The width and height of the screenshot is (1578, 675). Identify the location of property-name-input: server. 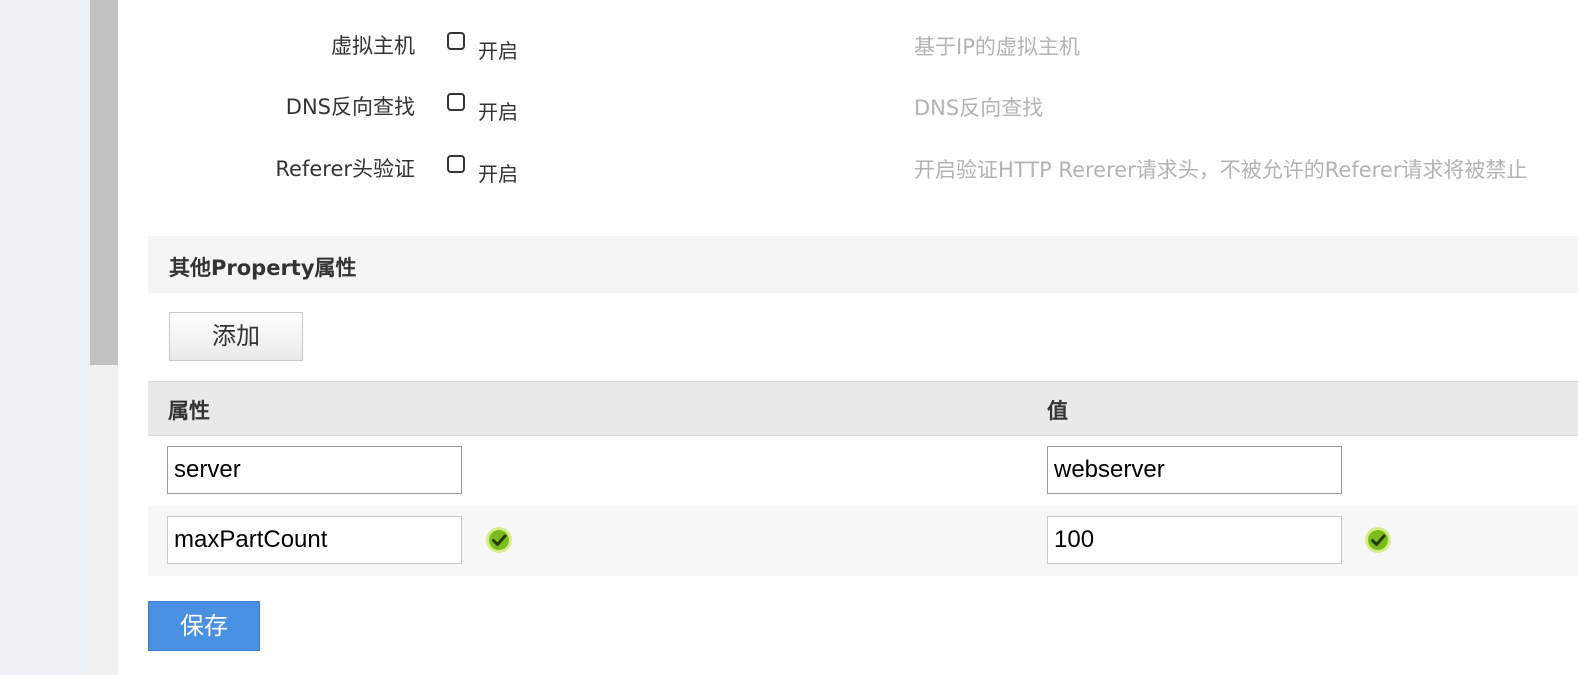
(314, 470).